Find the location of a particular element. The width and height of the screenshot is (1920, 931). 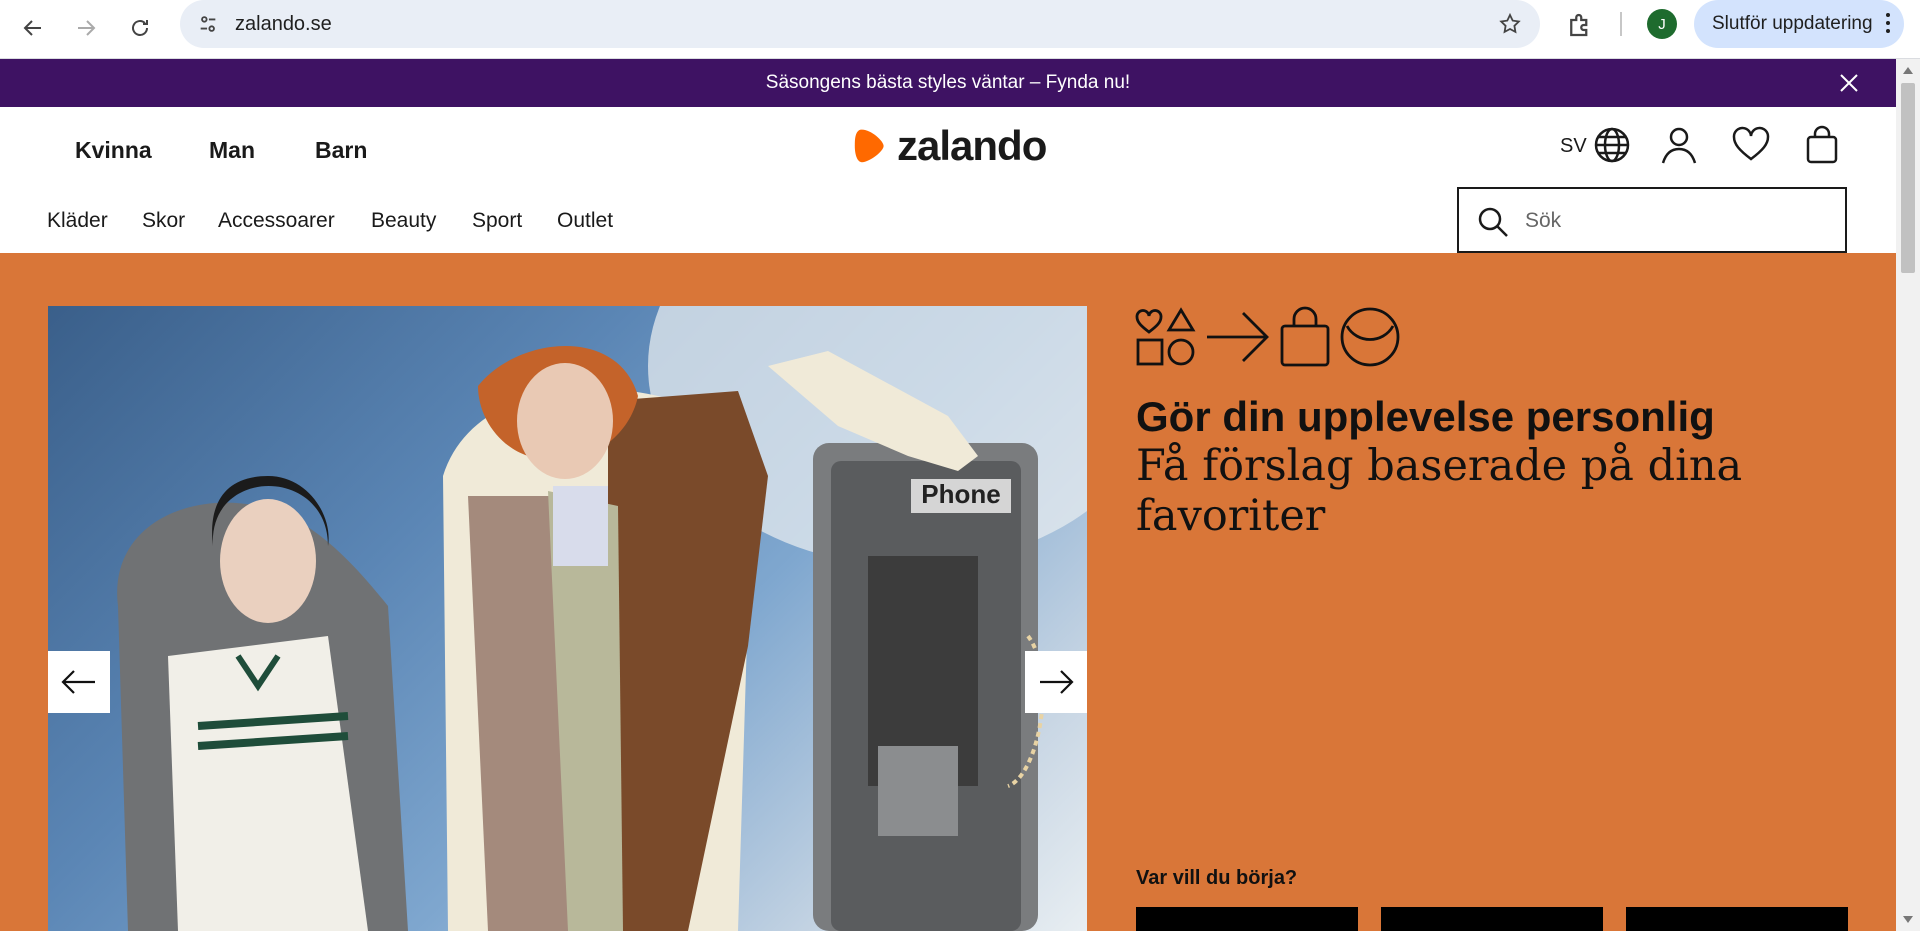

carousel-prev-button is located at coordinates (79, 682).